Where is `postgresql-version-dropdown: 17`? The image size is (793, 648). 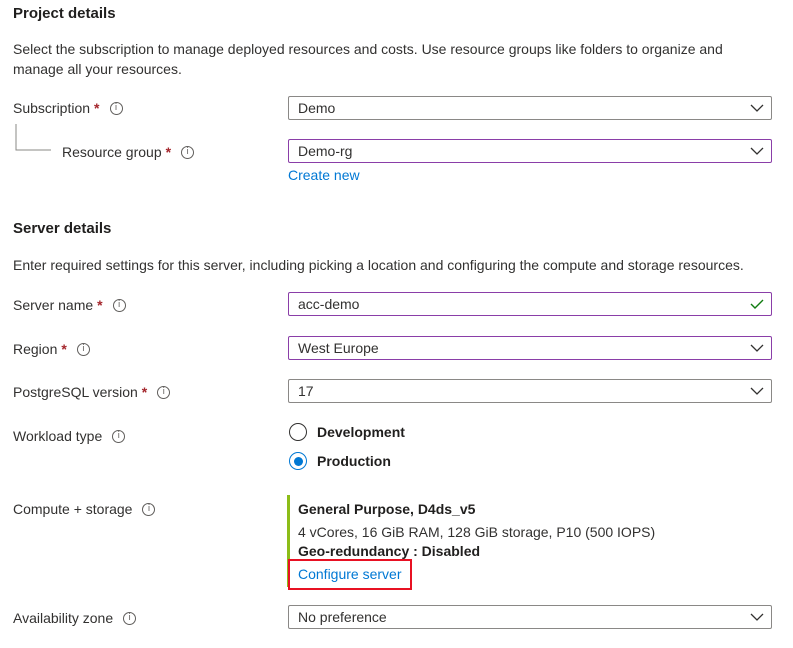 postgresql-version-dropdown: 17 is located at coordinates (530, 391).